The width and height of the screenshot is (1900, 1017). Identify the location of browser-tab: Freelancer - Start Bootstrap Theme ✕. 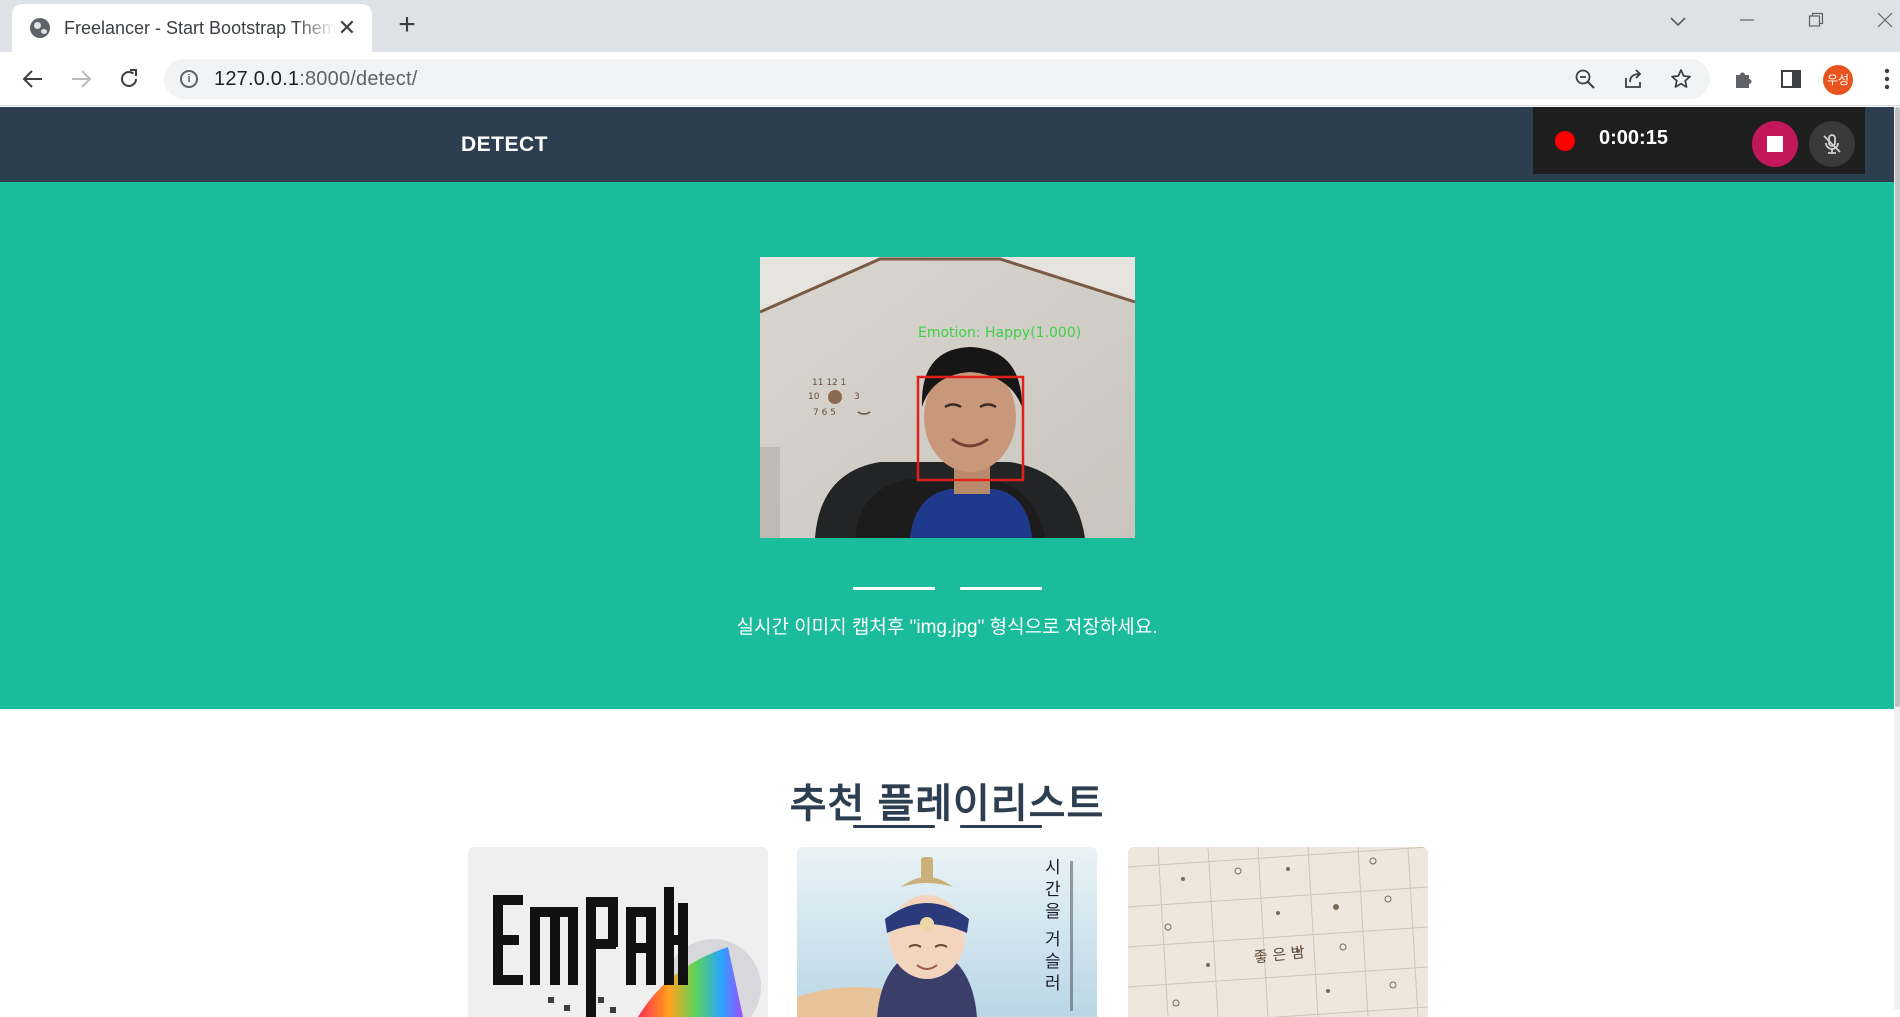
(192, 28).